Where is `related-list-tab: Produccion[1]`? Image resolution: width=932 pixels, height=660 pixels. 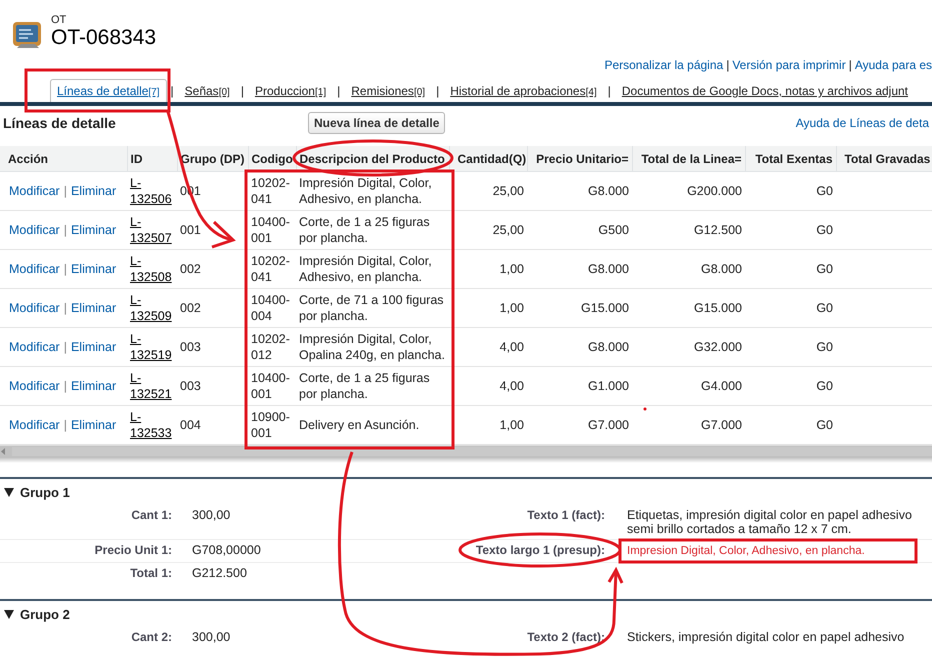 related-list-tab: Produccion[1] is located at coordinates (291, 90).